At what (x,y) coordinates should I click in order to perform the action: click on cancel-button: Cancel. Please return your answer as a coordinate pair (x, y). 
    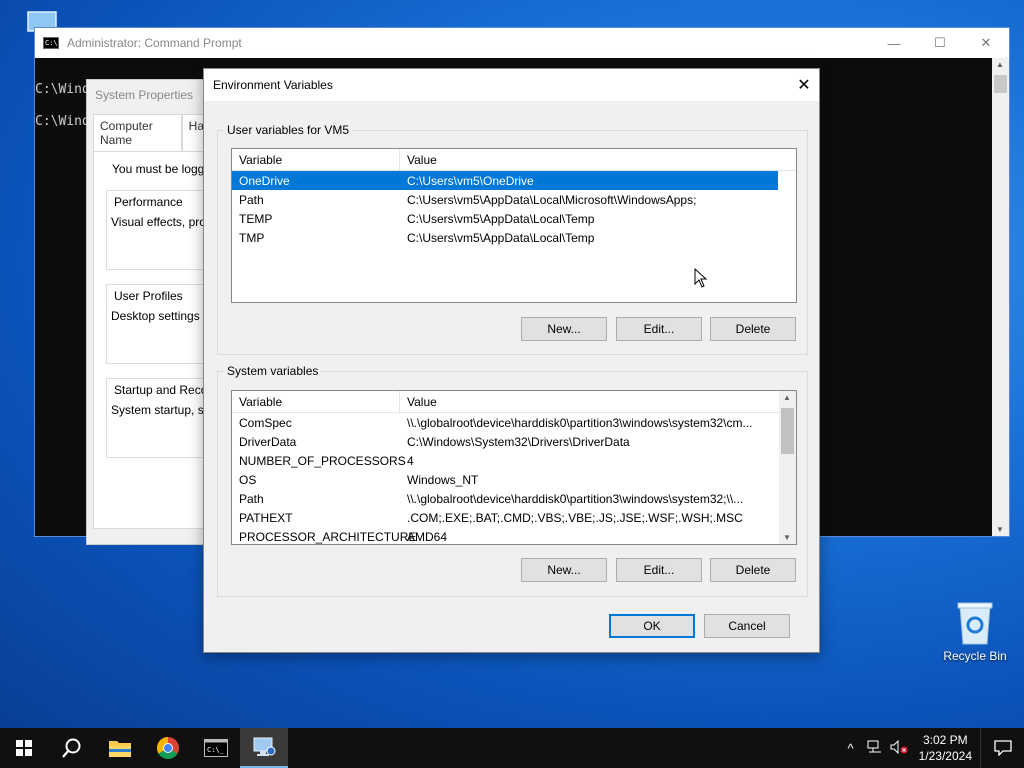
    Looking at the image, I should click on (747, 626).